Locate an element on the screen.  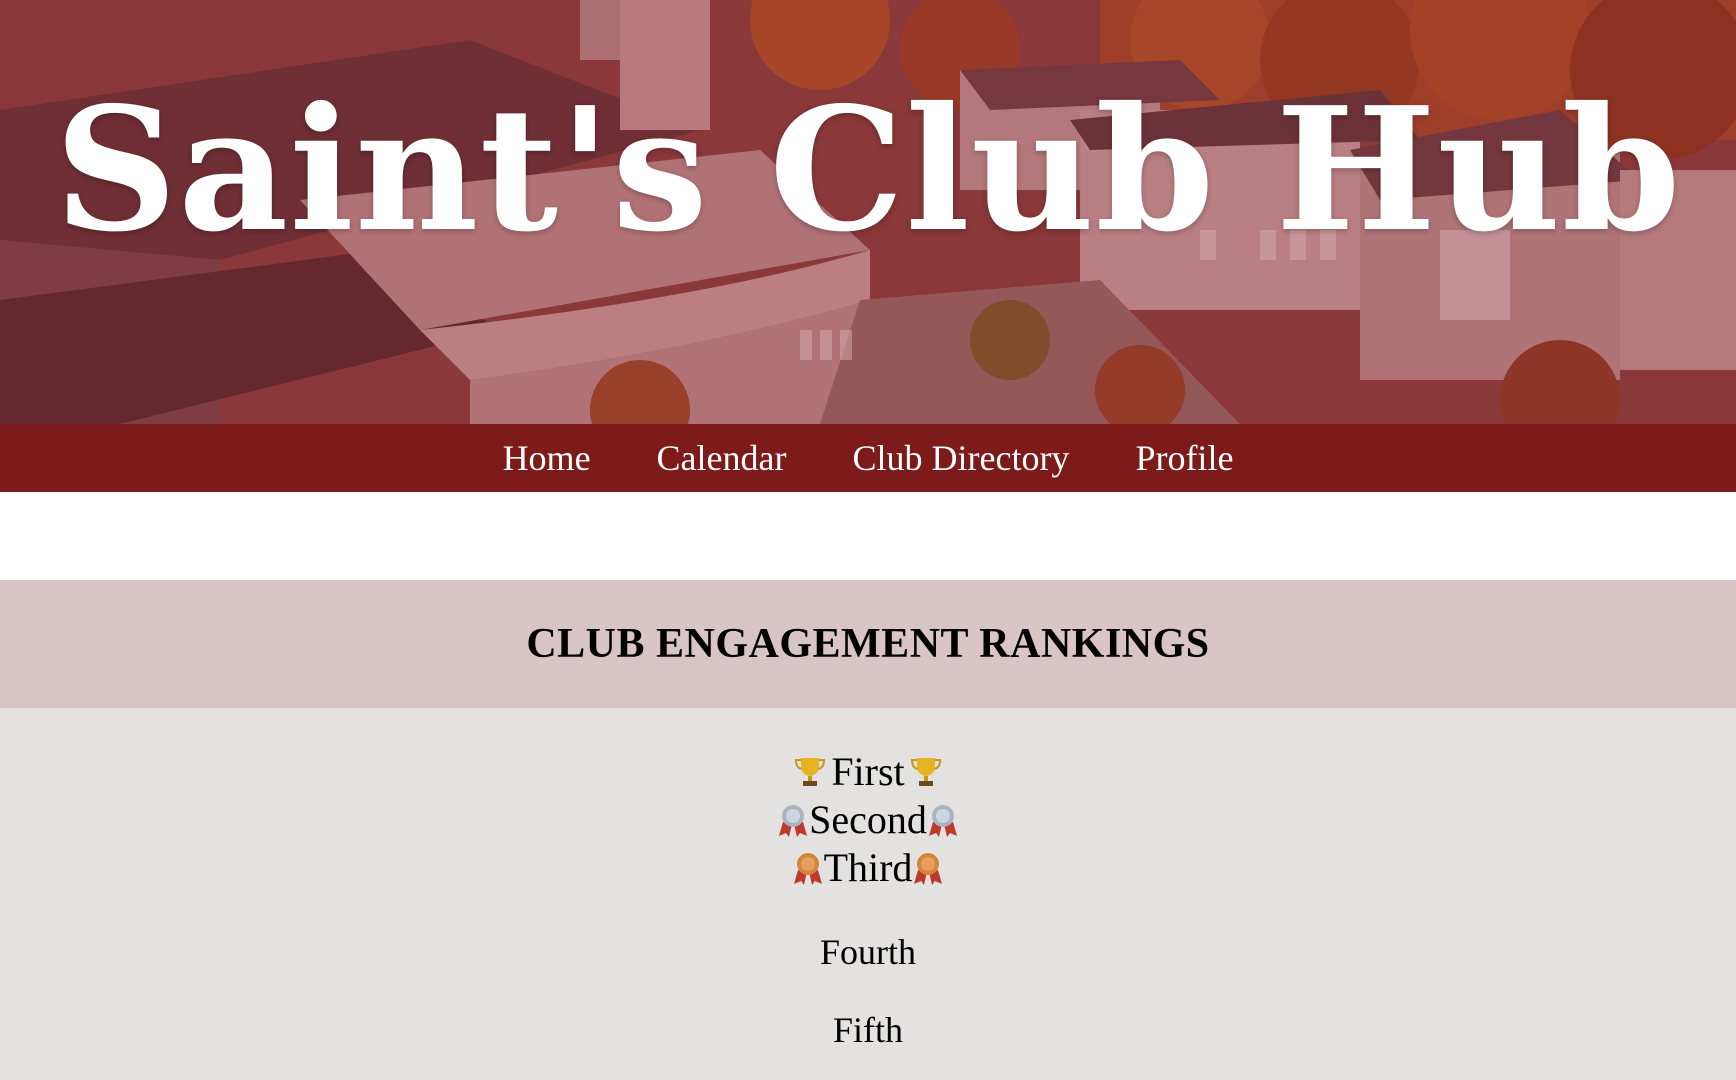
rankings-heading: CLUB ENGAGEMENT RANKINGS is located at coordinates (868, 644).